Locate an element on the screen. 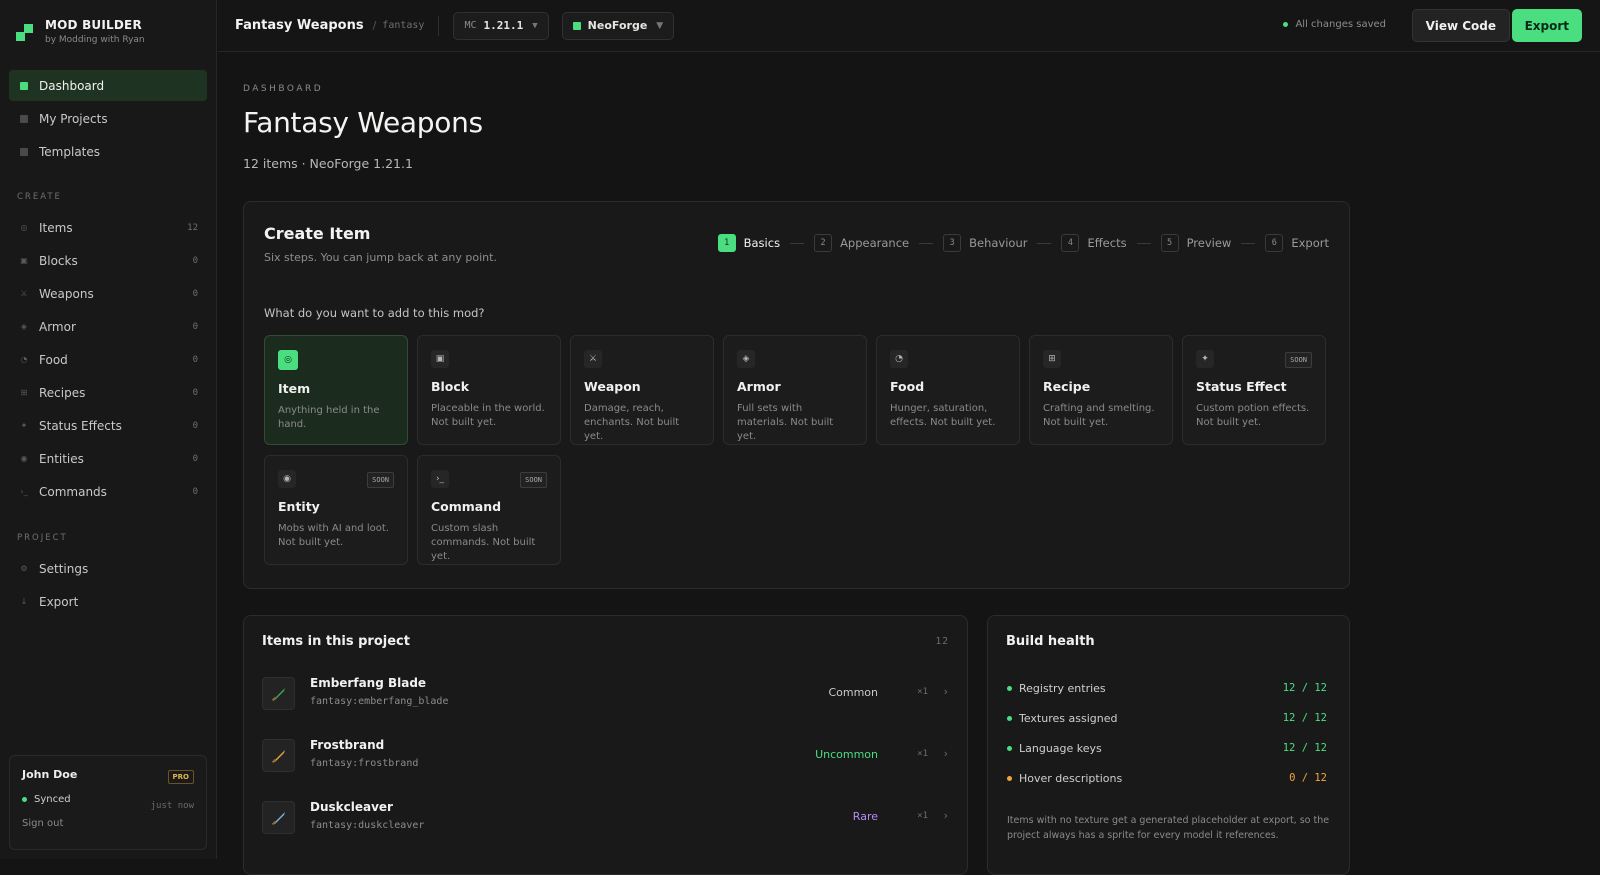 This screenshot has width=1600, height=875. step-effects: 4 Effects is located at coordinates (1094, 243).